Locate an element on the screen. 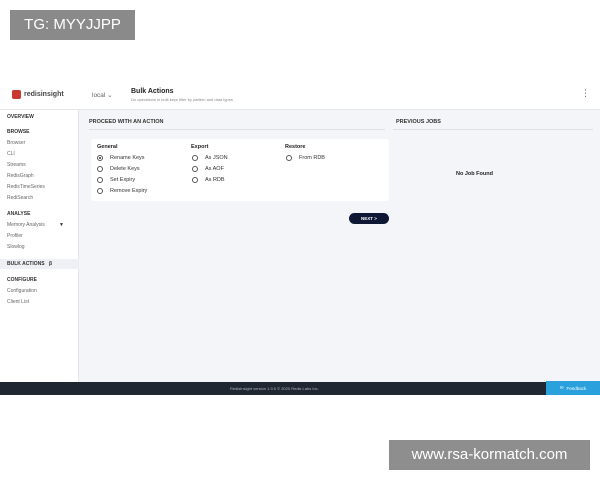  sidebar-item-browser: Browser is located at coordinates (16, 143).